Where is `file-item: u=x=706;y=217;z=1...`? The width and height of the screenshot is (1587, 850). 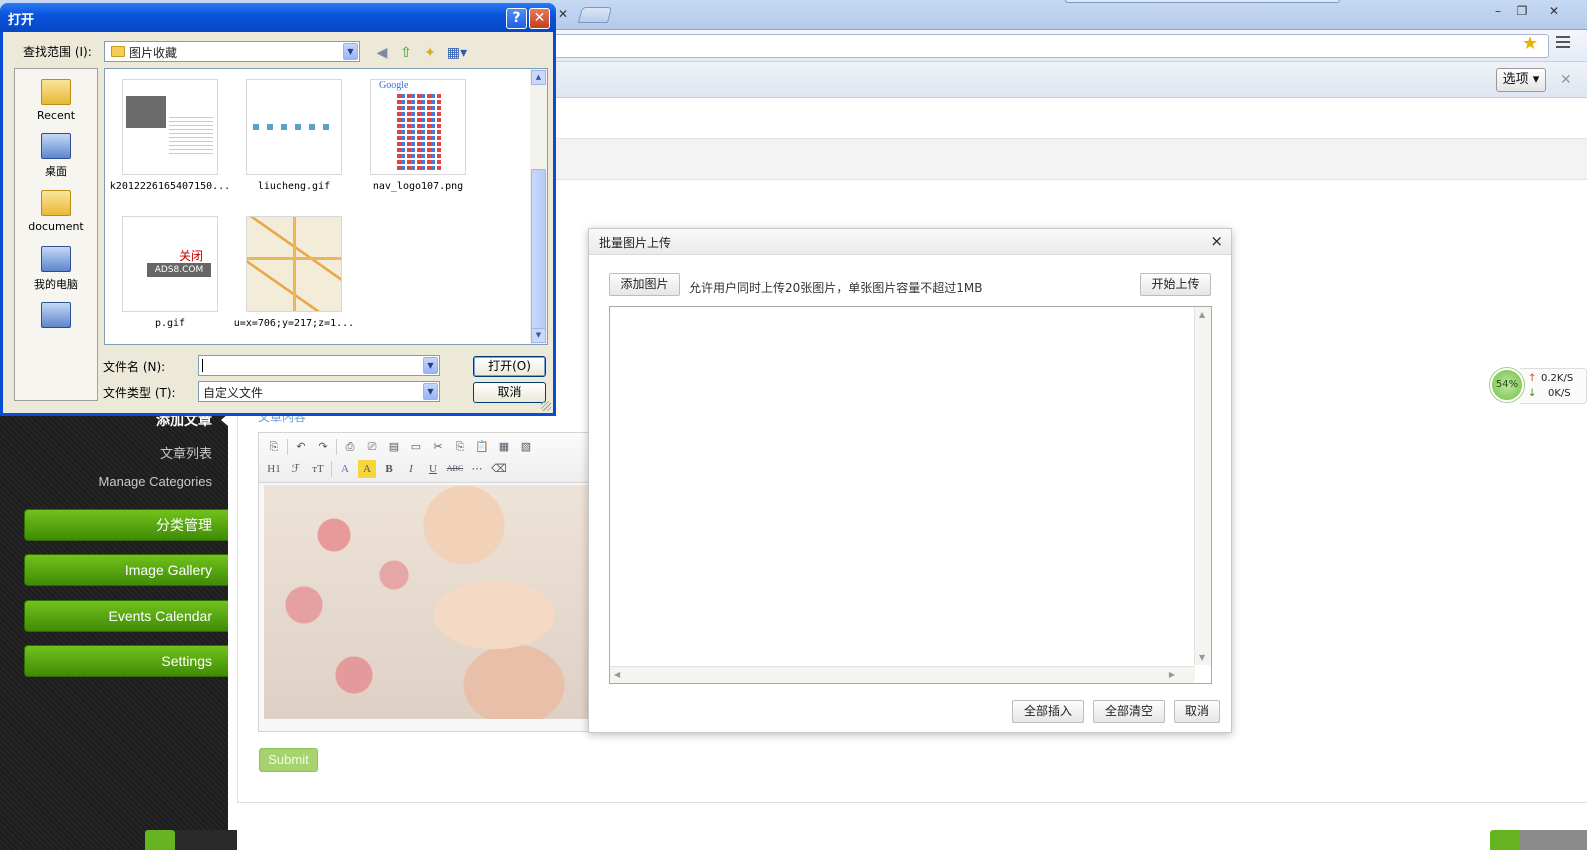
file-item: u=x=706;y=217;z=1... is located at coordinates (294, 272).